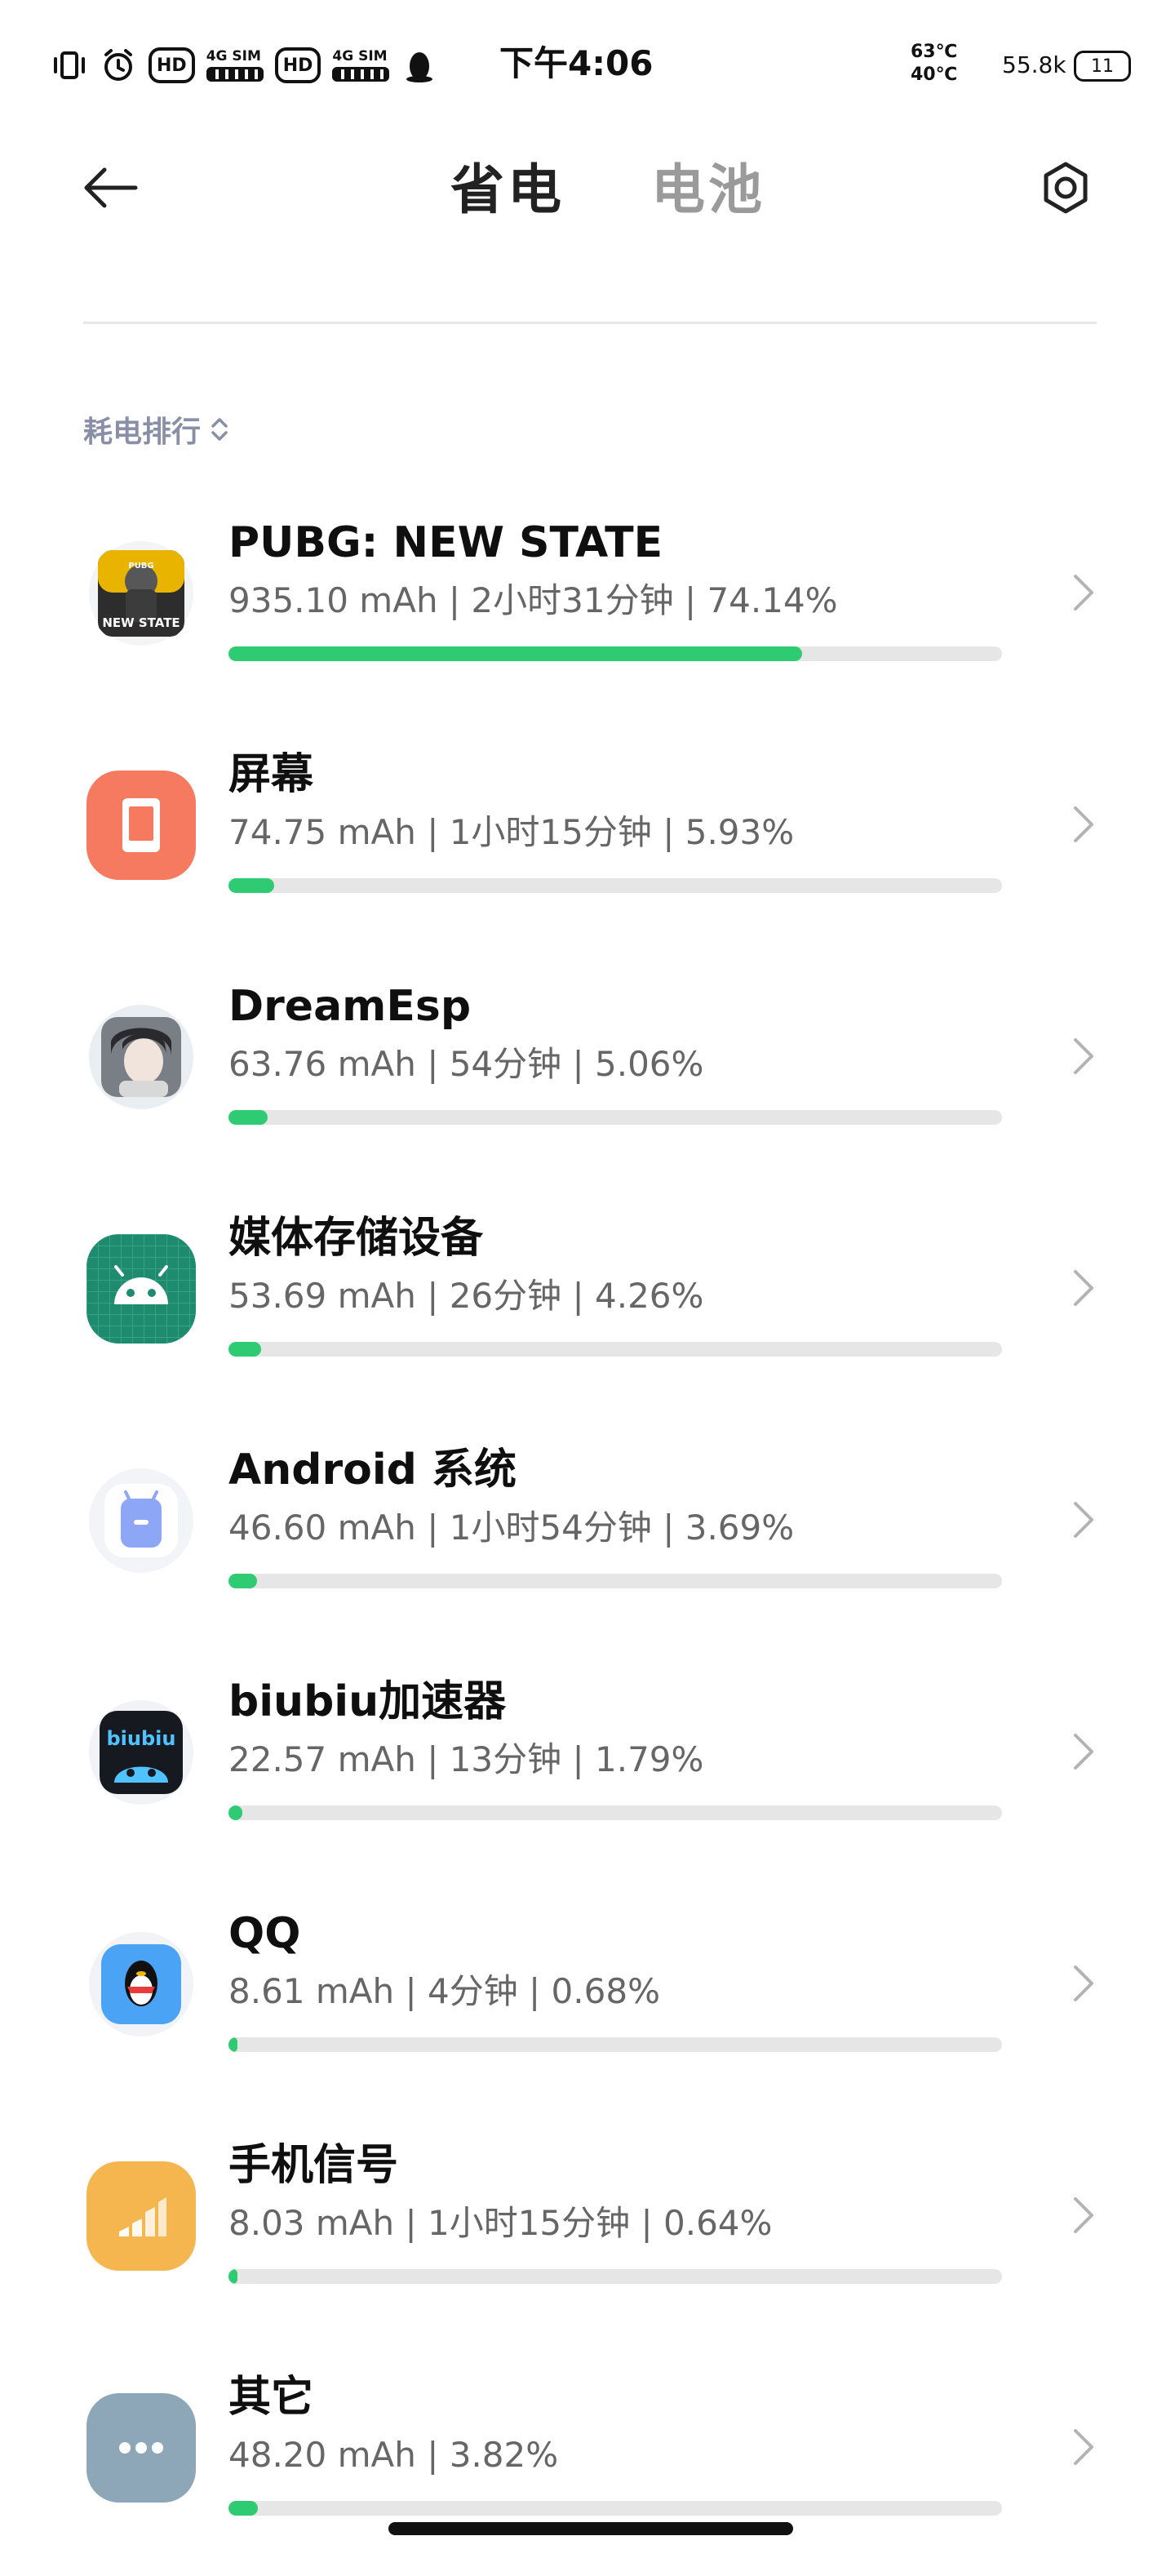  I want to click on vibrate-icon, so click(69, 65).